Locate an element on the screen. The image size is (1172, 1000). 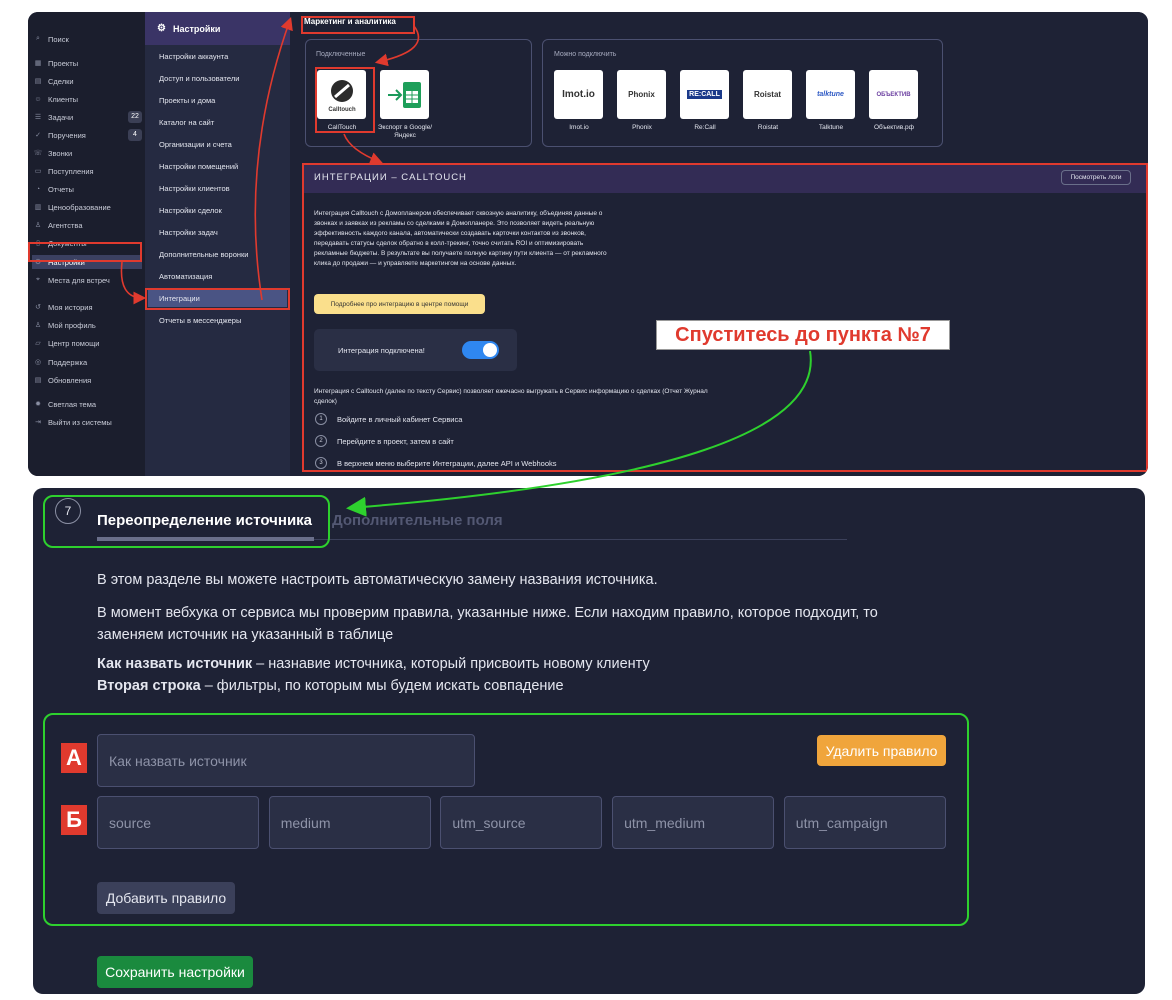
arrow-calltouch-to-section is located at coordinates (363, 149).